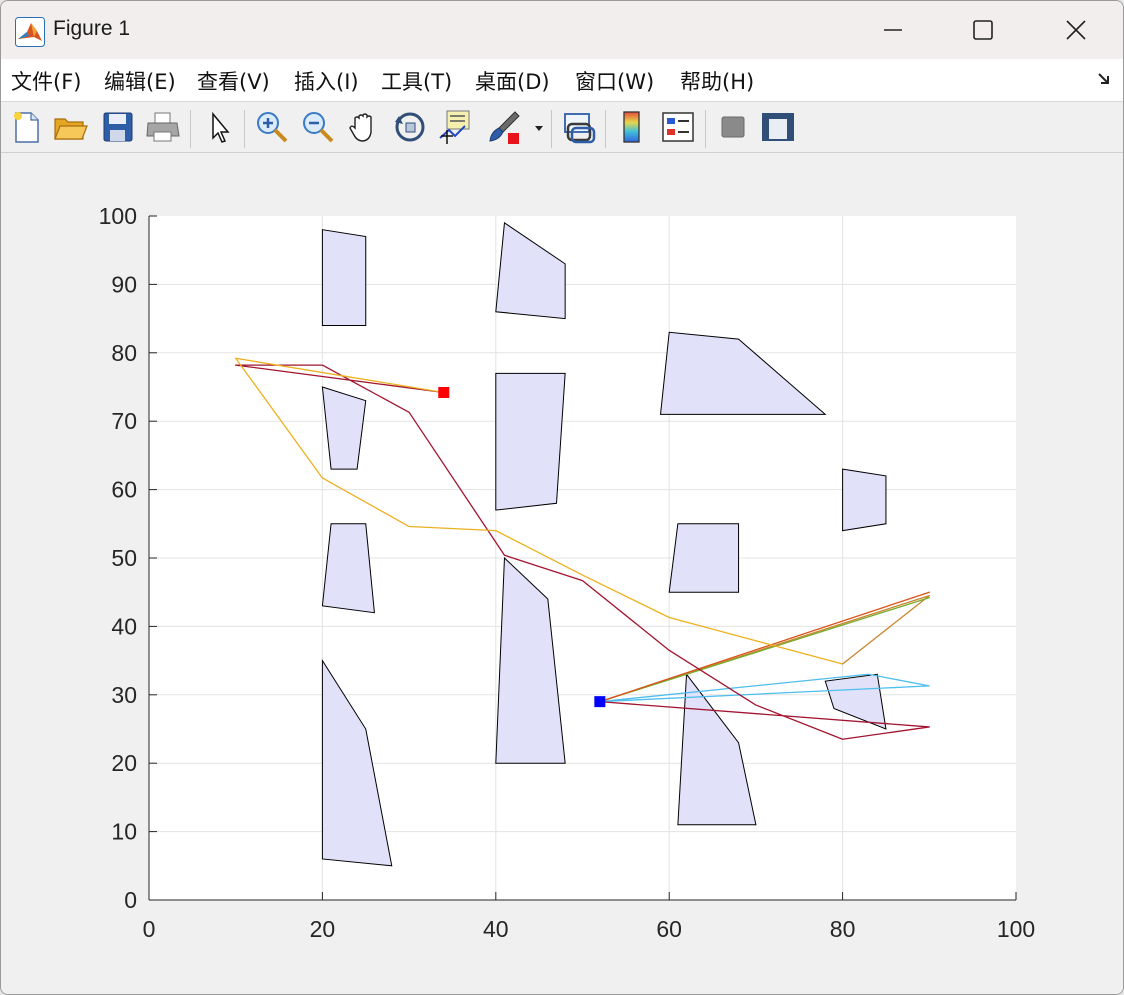 Image resolution: width=1124 pixels, height=995 pixels. What do you see at coordinates (272, 127) in the screenshot?
I see `zoom-in-icon` at bounding box center [272, 127].